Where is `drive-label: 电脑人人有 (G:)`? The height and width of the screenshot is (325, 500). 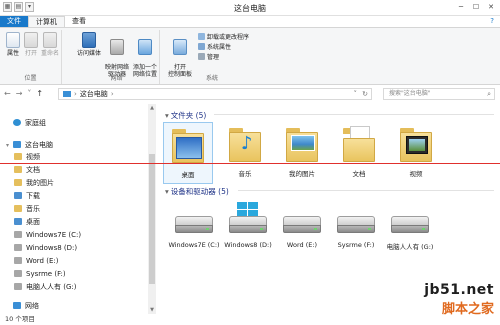
drive-label: 电脑人人有 (G:) is located at coordinates (410, 247).